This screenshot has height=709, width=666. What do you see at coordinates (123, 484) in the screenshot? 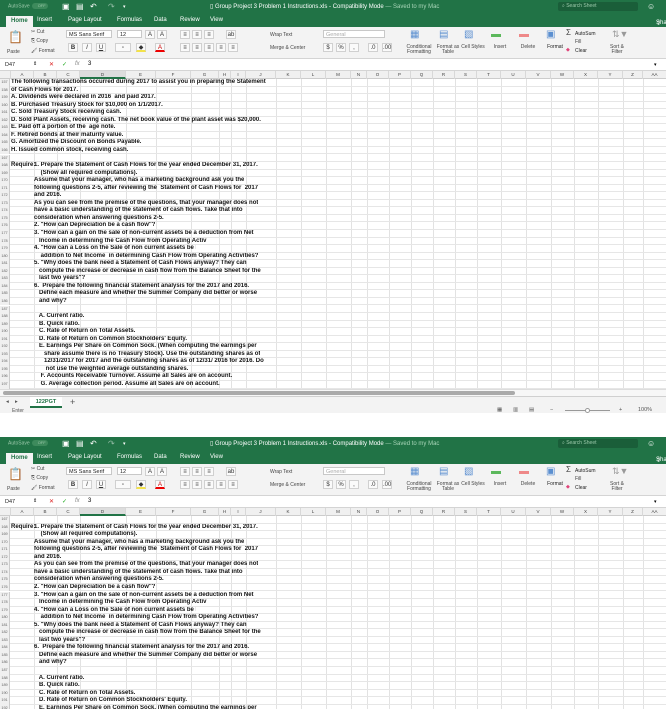
I see `borders-icon: ▫` at bounding box center [123, 484].